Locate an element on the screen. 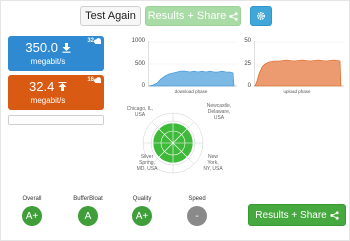  download-speed-card: 350.0 megabit/s 32 is located at coordinates (56, 53).